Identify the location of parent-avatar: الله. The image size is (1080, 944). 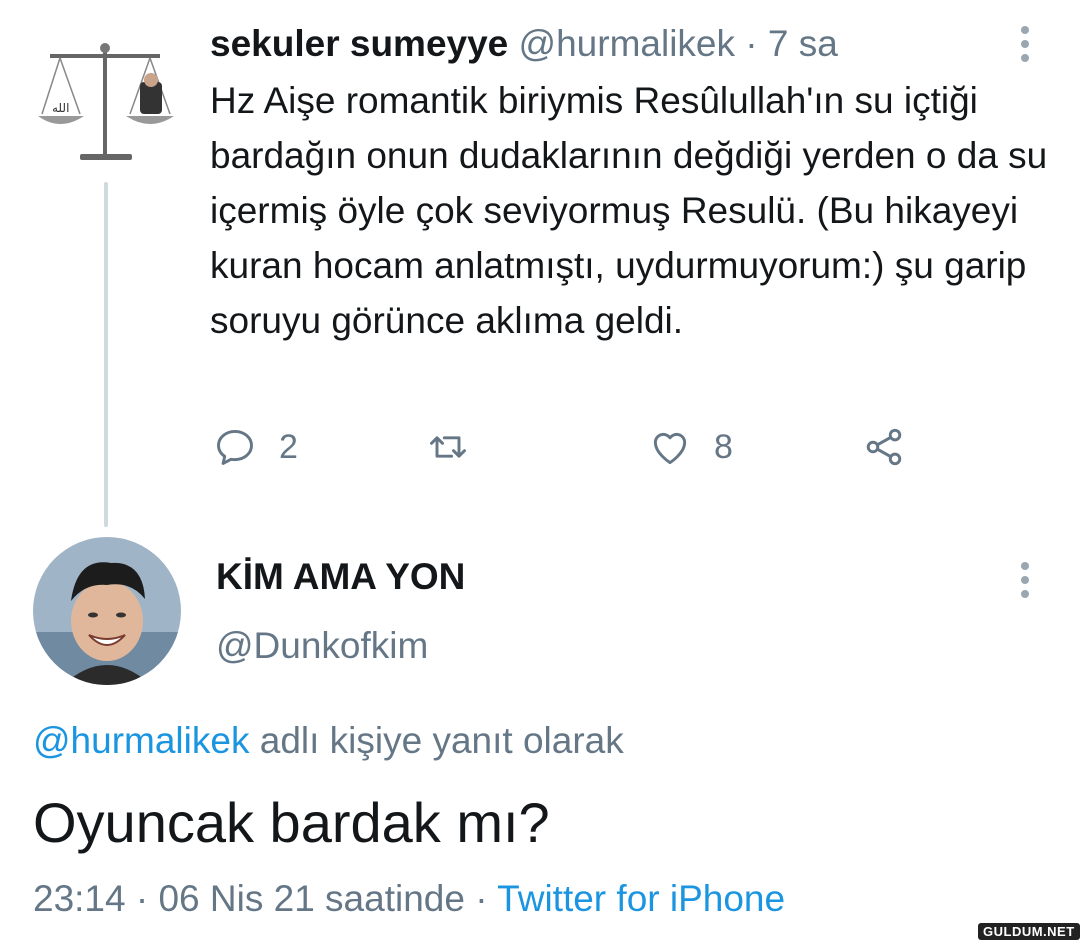
(105, 101).